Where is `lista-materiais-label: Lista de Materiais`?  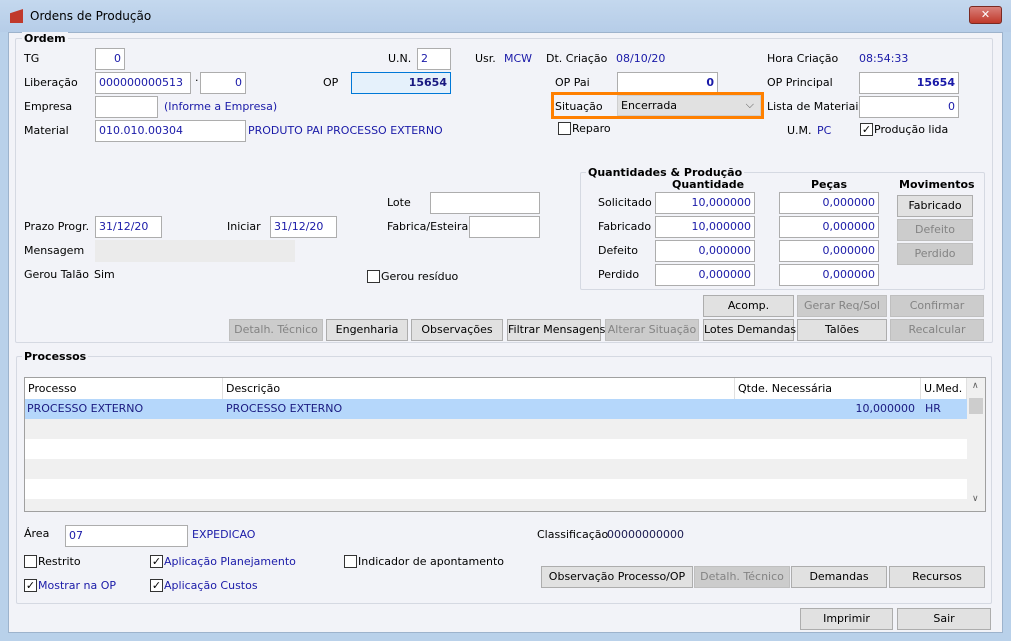 lista-materiais-label: Lista de Materiais is located at coordinates (816, 106).